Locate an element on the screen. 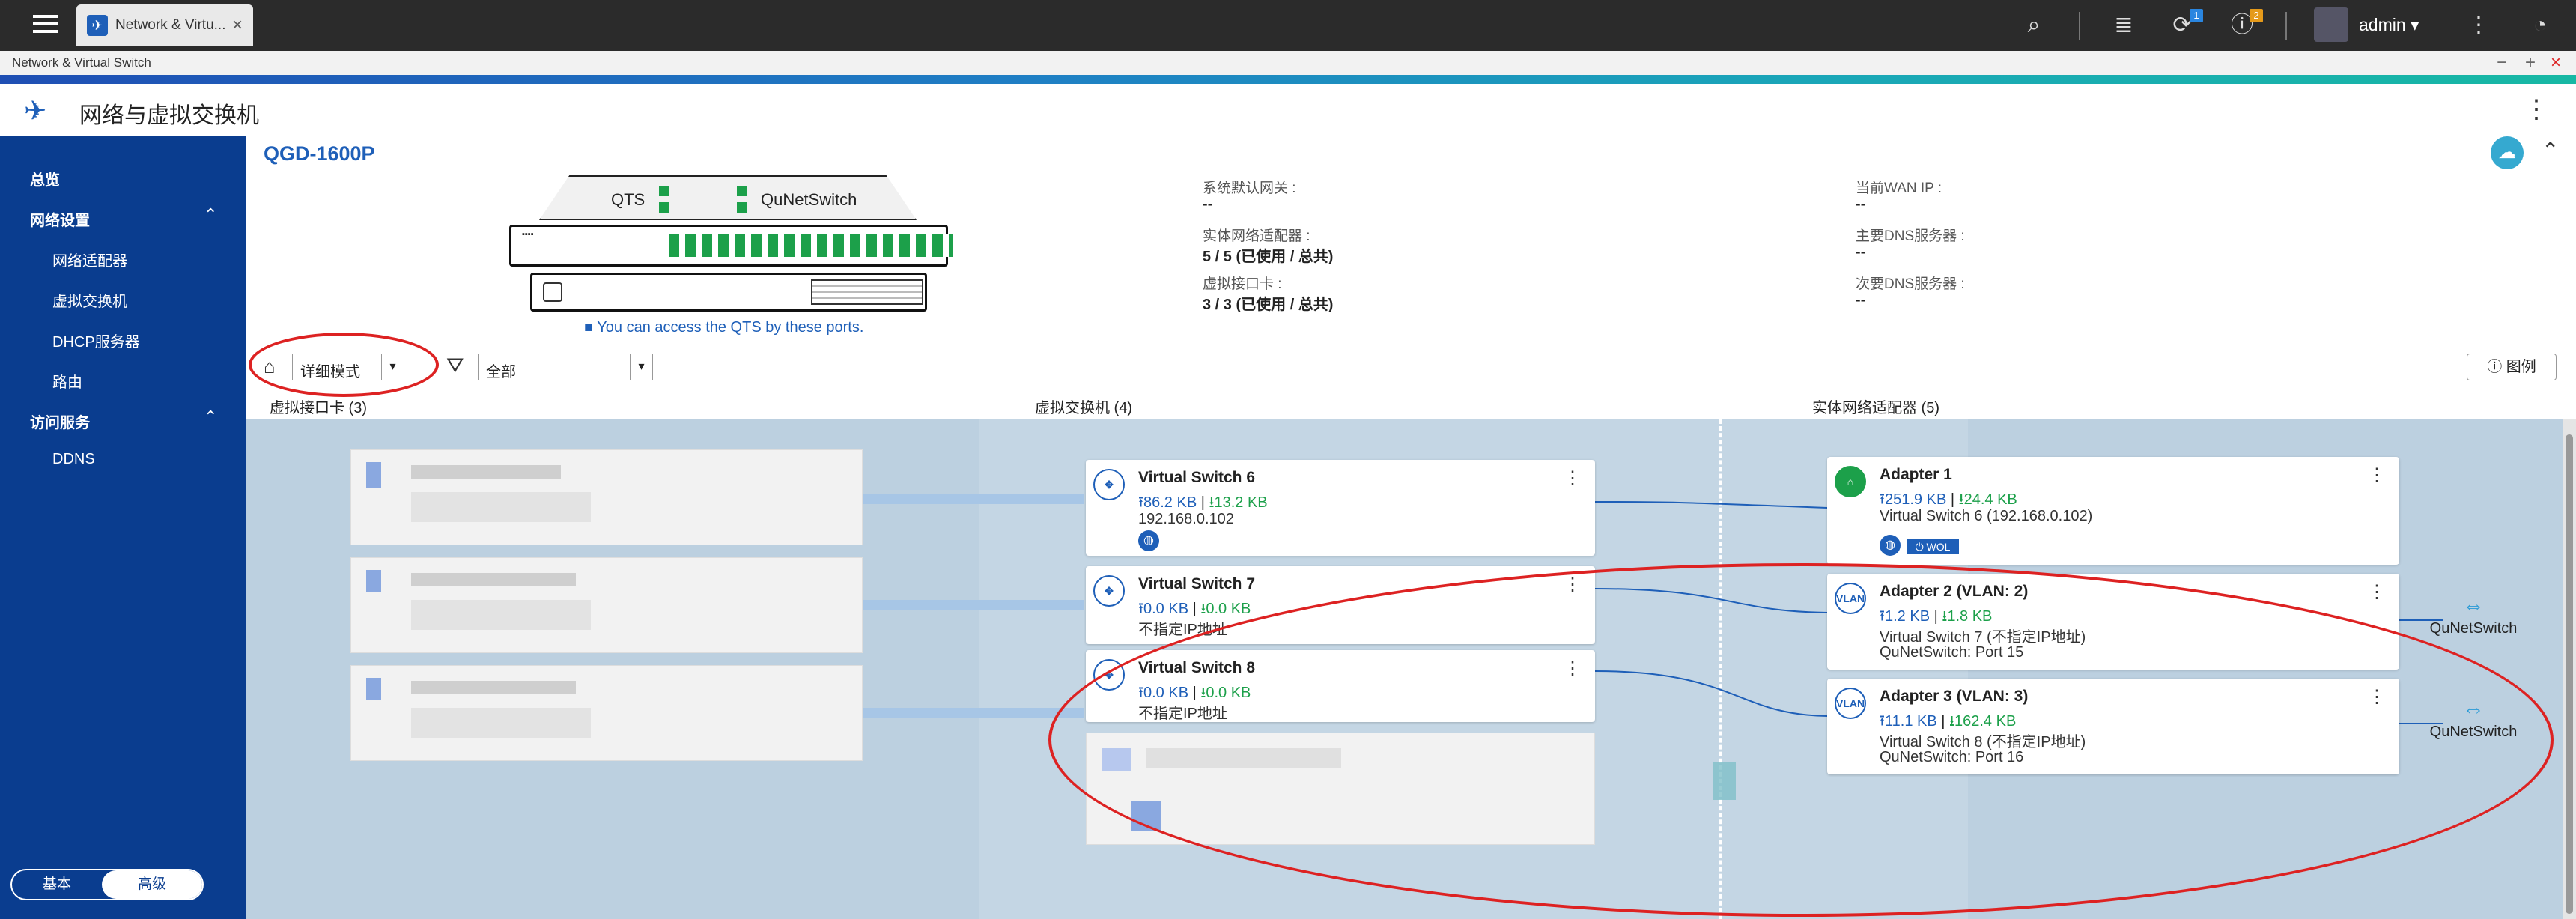  power-icon is located at coordinates (552, 292).